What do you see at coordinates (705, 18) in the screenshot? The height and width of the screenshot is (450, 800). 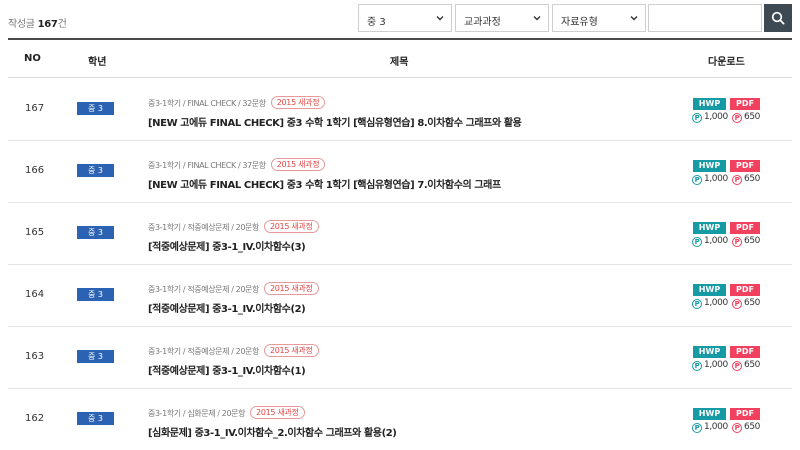 I see `search-input` at bounding box center [705, 18].